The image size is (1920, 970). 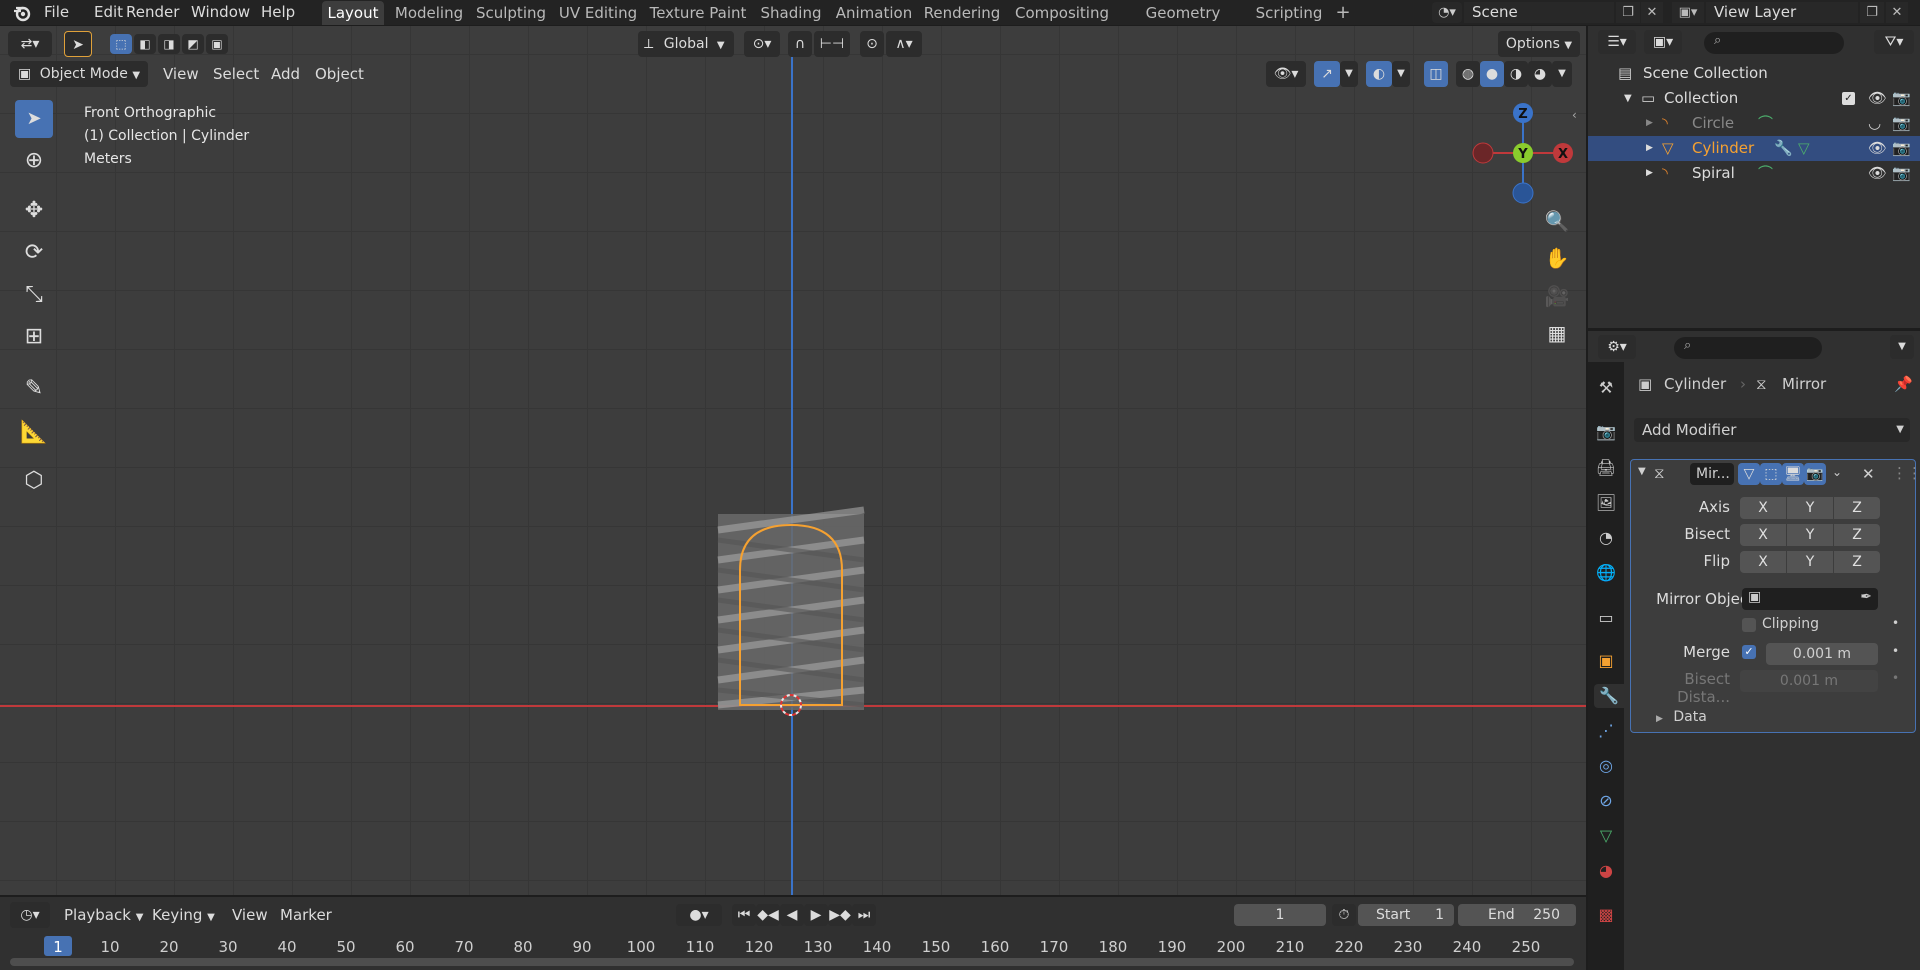 What do you see at coordinates (1857, 508) in the screenshot?
I see `axis-z-toggle: Z` at bounding box center [1857, 508].